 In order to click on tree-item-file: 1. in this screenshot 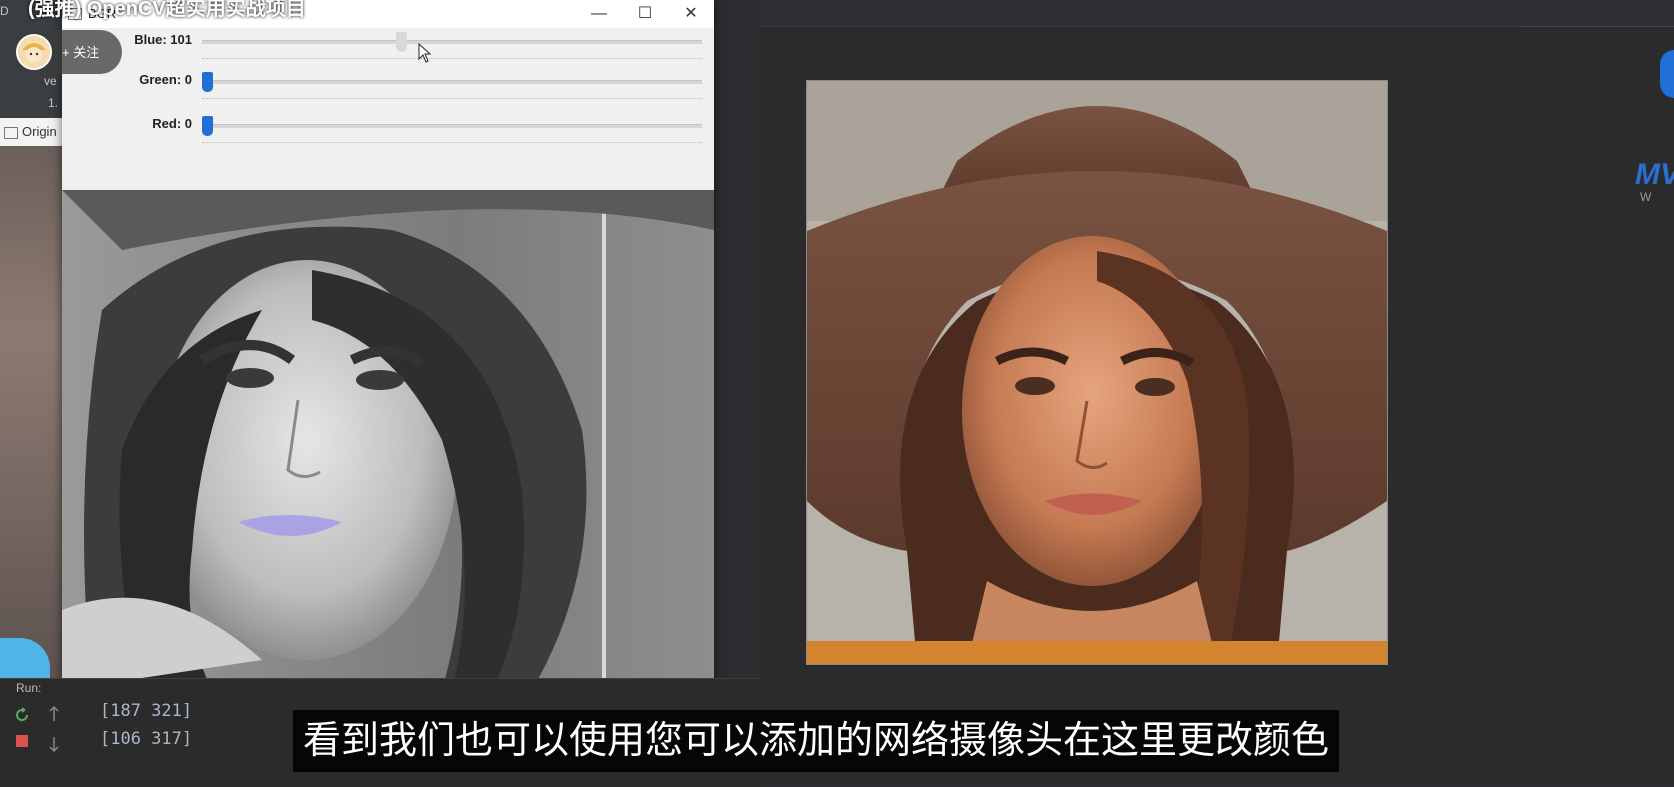, I will do `click(31, 103)`.